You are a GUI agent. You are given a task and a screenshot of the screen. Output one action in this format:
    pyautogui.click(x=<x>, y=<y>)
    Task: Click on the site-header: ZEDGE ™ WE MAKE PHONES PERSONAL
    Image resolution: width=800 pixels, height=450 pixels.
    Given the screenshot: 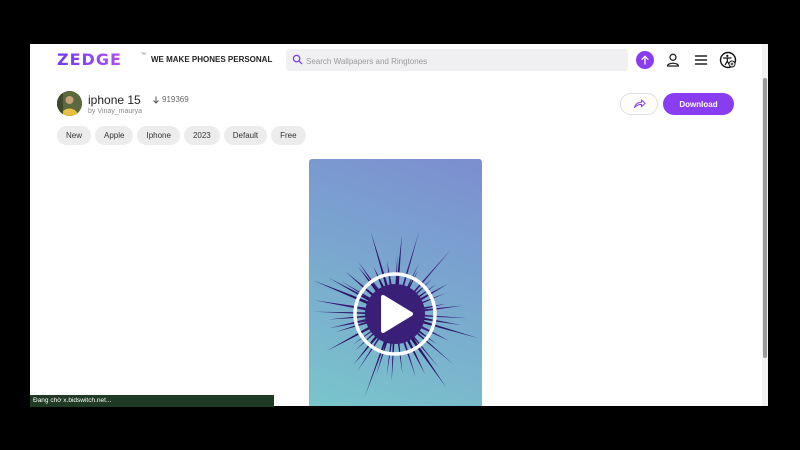 What is the action you would take?
    pyautogui.click(x=398, y=60)
    